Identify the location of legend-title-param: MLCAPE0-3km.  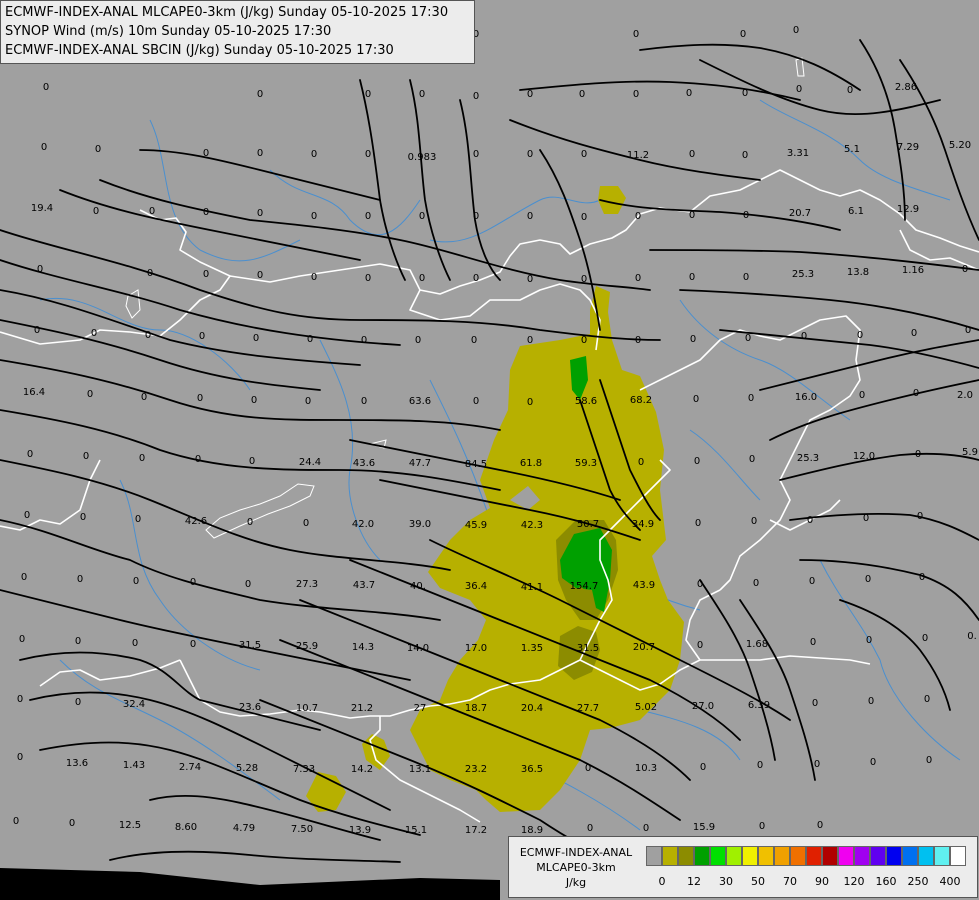
(576, 867).